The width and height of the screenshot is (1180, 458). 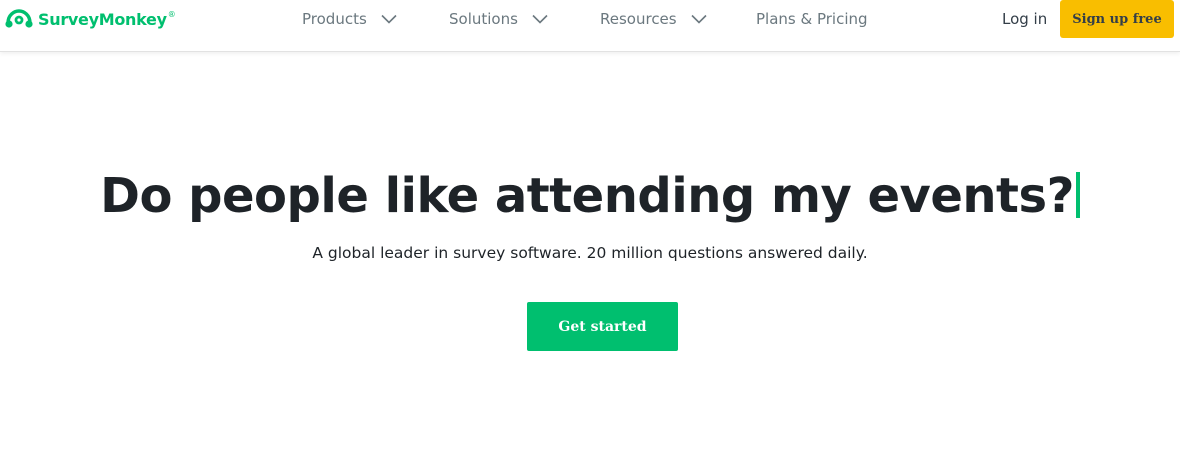 What do you see at coordinates (638, 19) in the screenshot?
I see `nav-item-label: Resources` at bounding box center [638, 19].